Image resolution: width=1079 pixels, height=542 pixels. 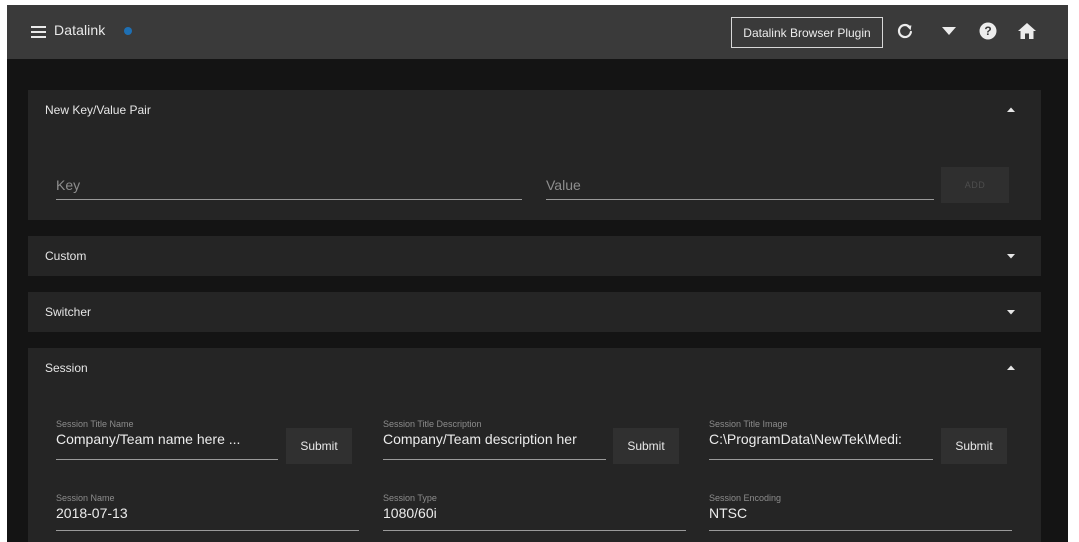 I want to click on key-input, so click(x=289, y=185).